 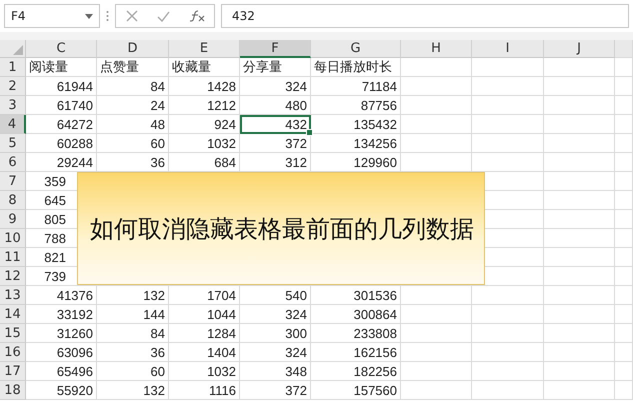 What do you see at coordinates (107, 16) in the screenshot?
I see `drag-handle-icon` at bounding box center [107, 16].